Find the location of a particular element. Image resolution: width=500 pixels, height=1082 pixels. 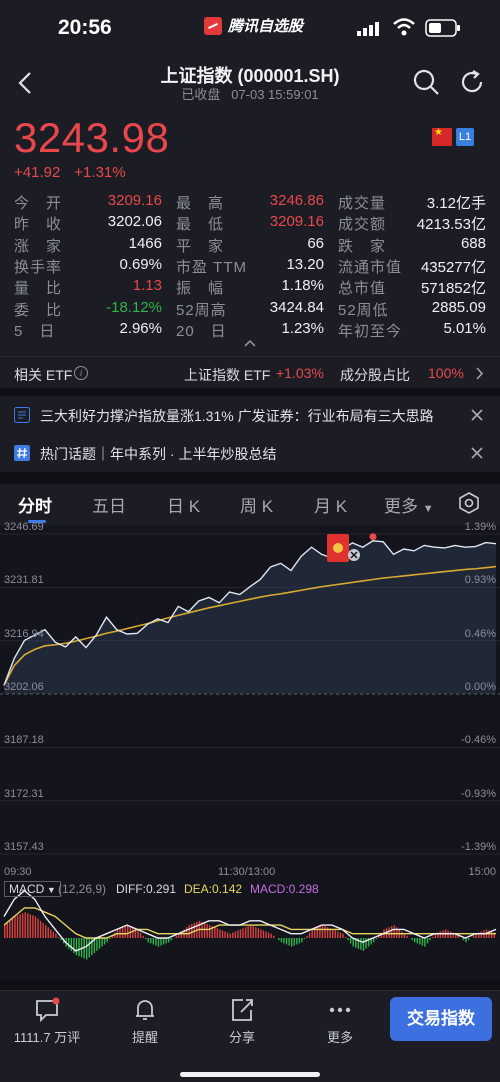

more-dots-icon is located at coordinates (340, 1010).